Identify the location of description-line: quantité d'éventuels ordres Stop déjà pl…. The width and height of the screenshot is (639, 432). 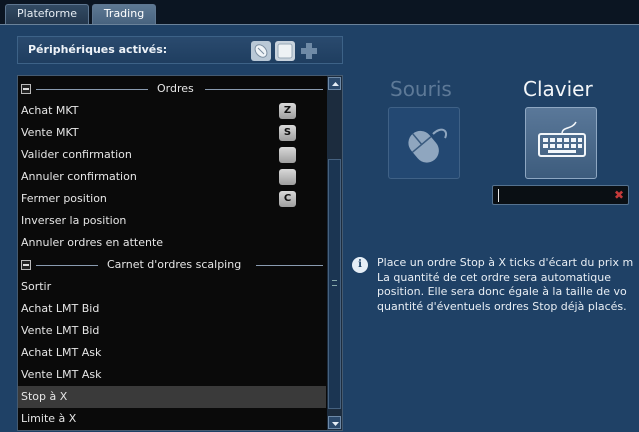
(502, 306).